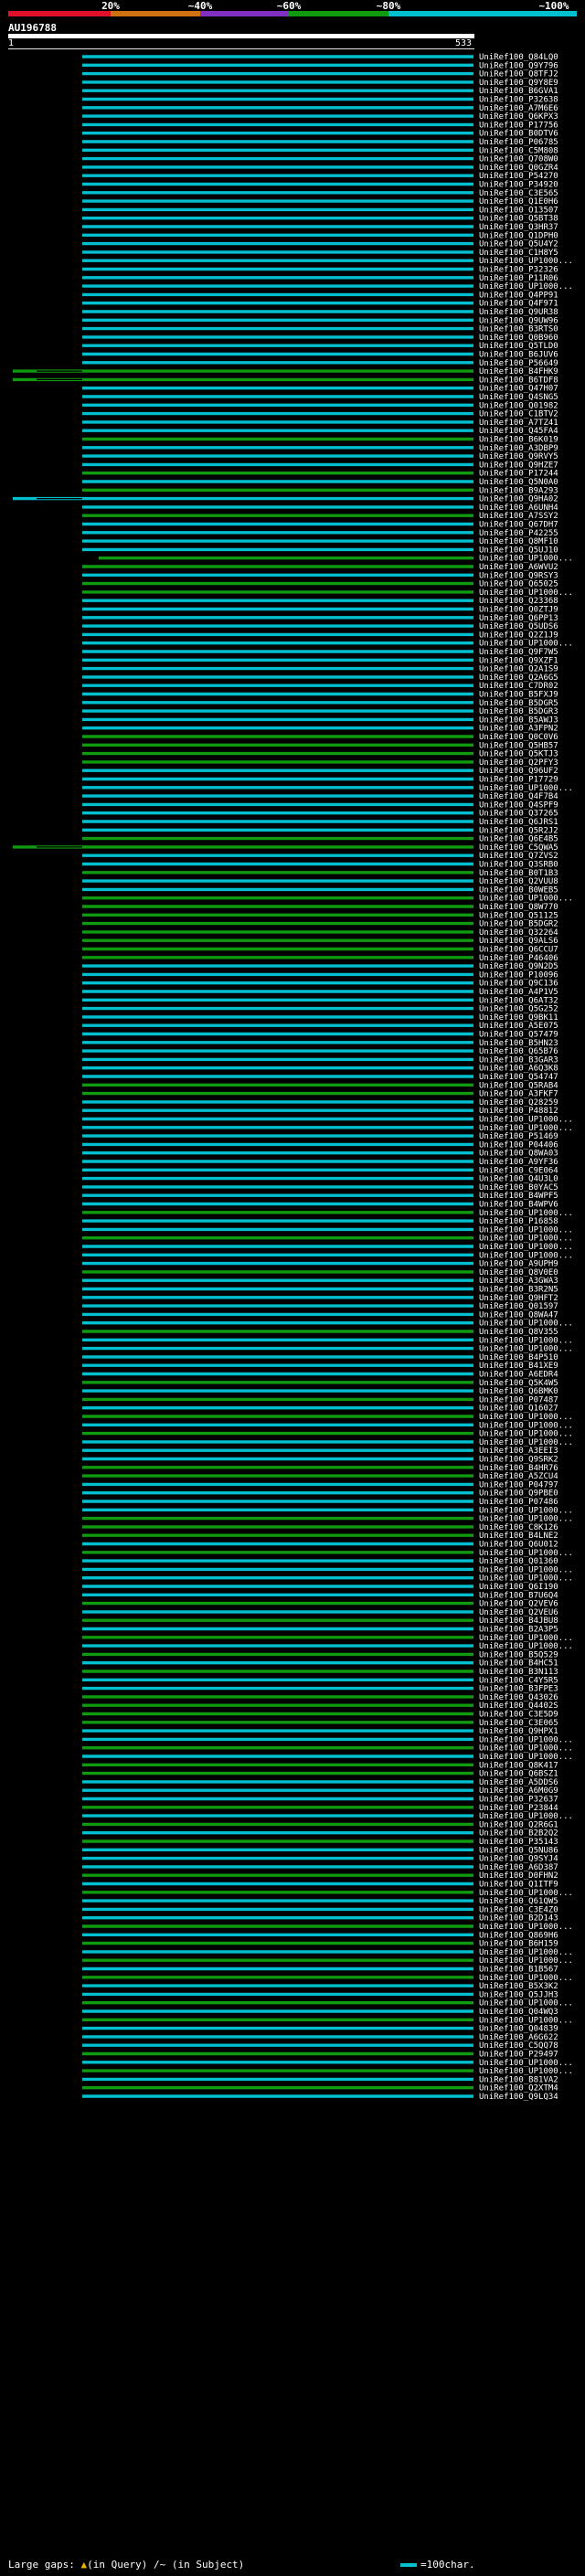  I want to click on legend-scale-text: =100char., so click(447, 2565).